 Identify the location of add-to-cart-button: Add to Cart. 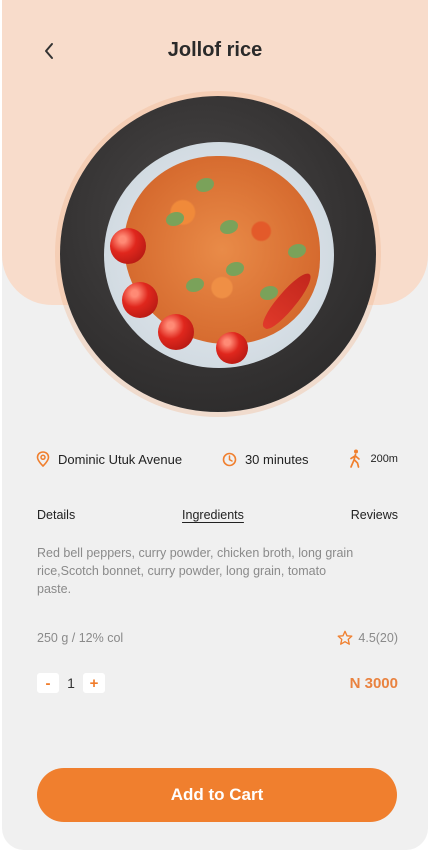
(217, 795).